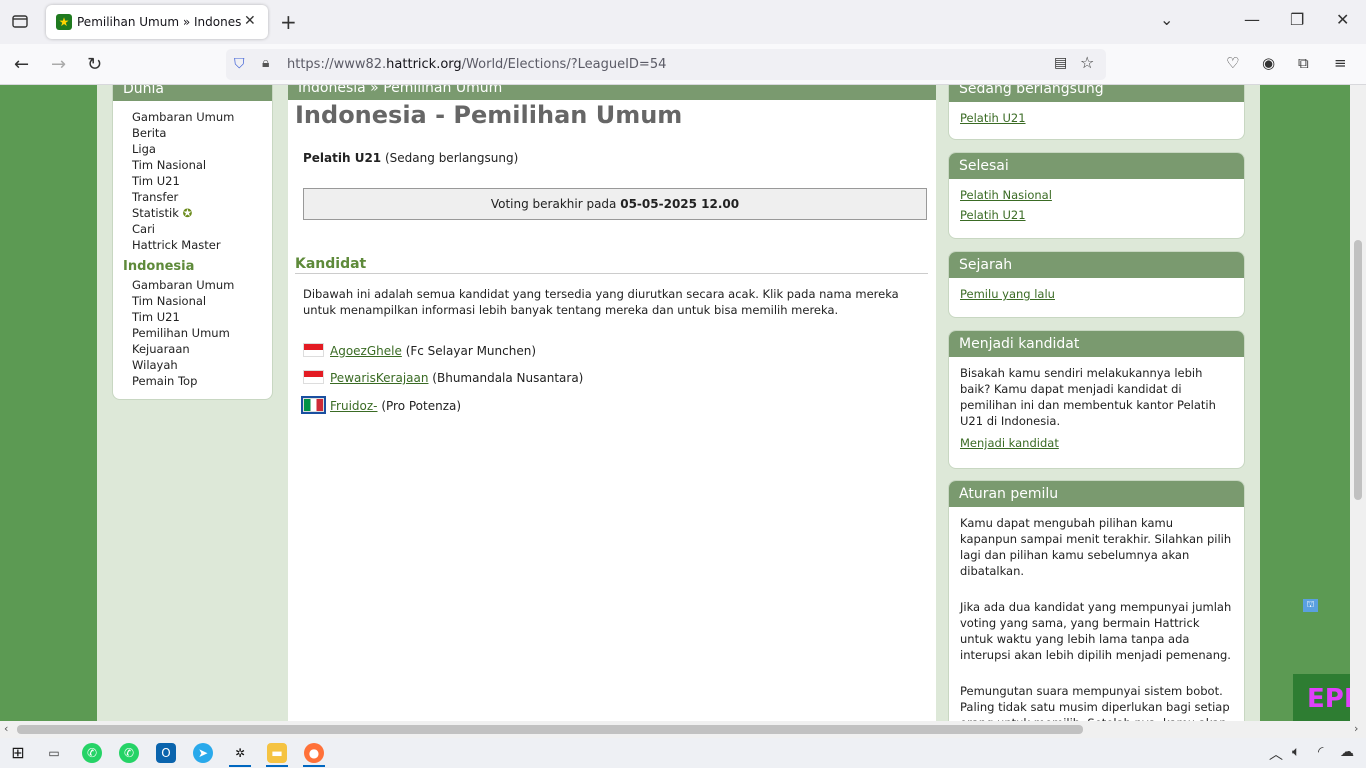 The width and height of the screenshot is (1366, 768). Describe the element at coordinates (379, 378) in the screenshot. I see `candidate-link: PewarisKerajaan` at that location.